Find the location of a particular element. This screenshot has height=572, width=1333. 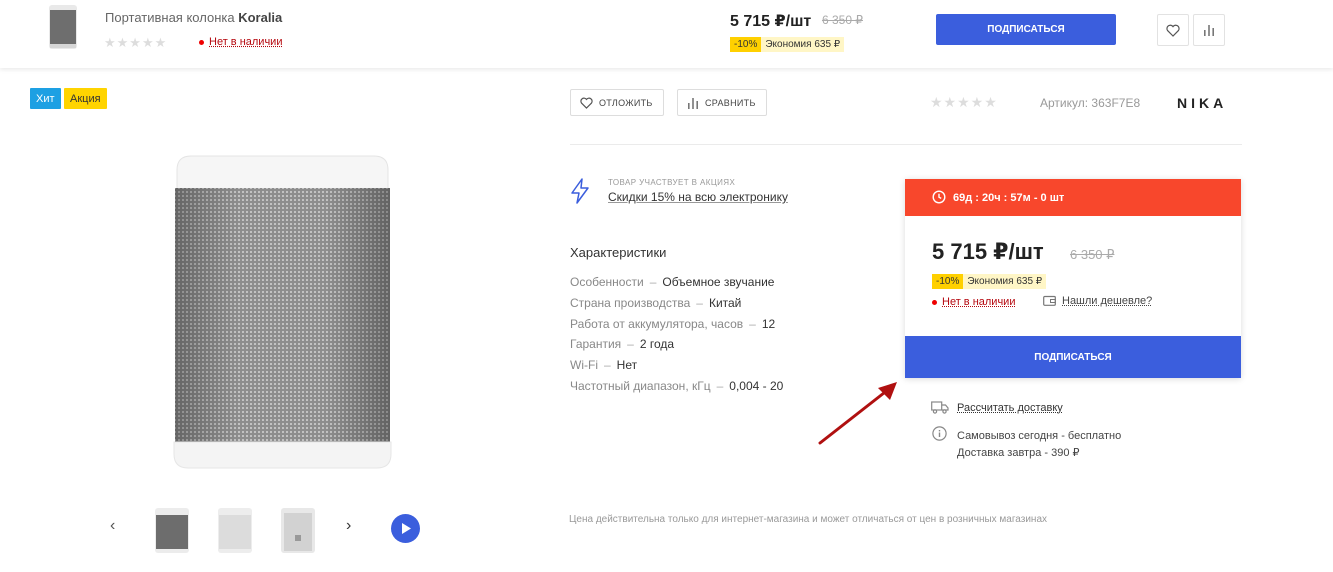

sku-value: 363F7E8 is located at coordinates (1116, 103).